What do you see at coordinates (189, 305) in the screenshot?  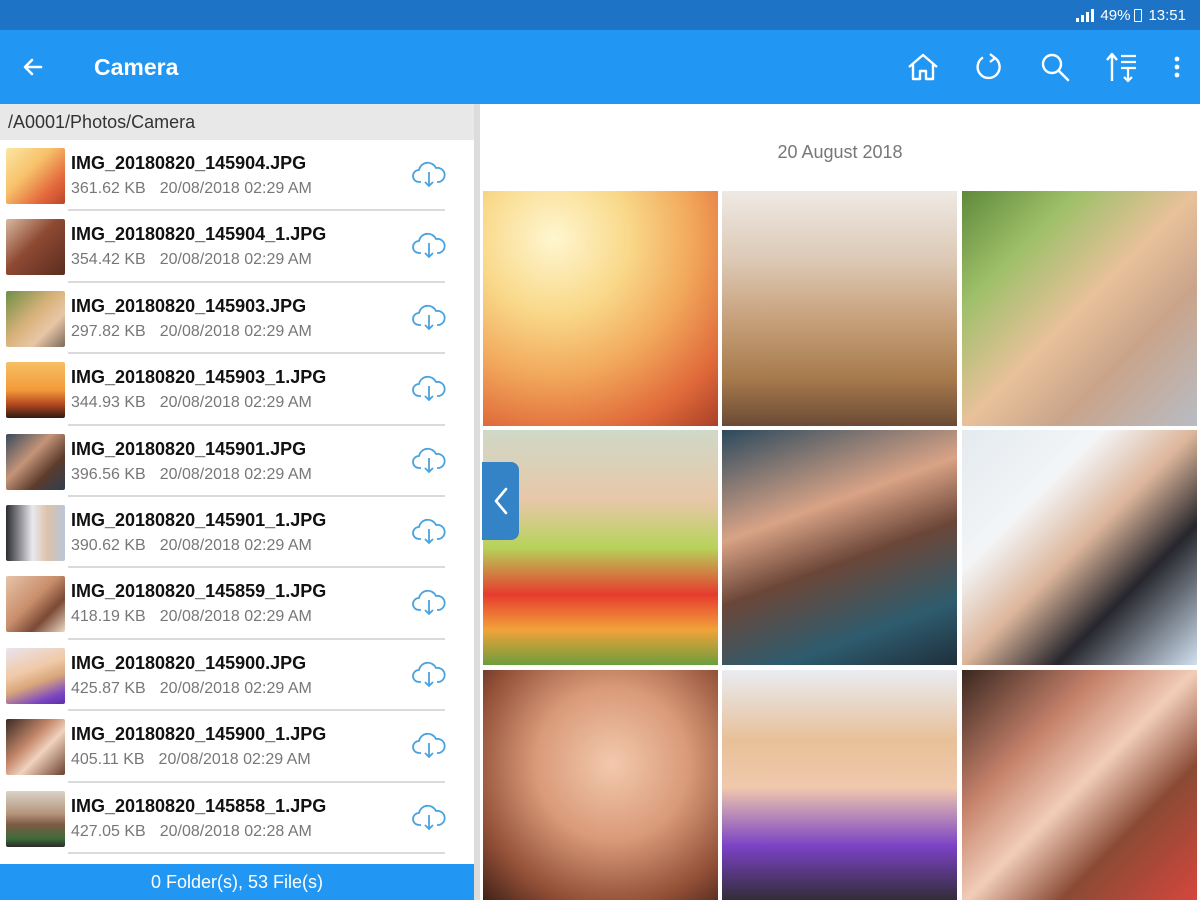 I see `file-name: IMG_20180820_145903.JPG` at bounding box center [189, 305].